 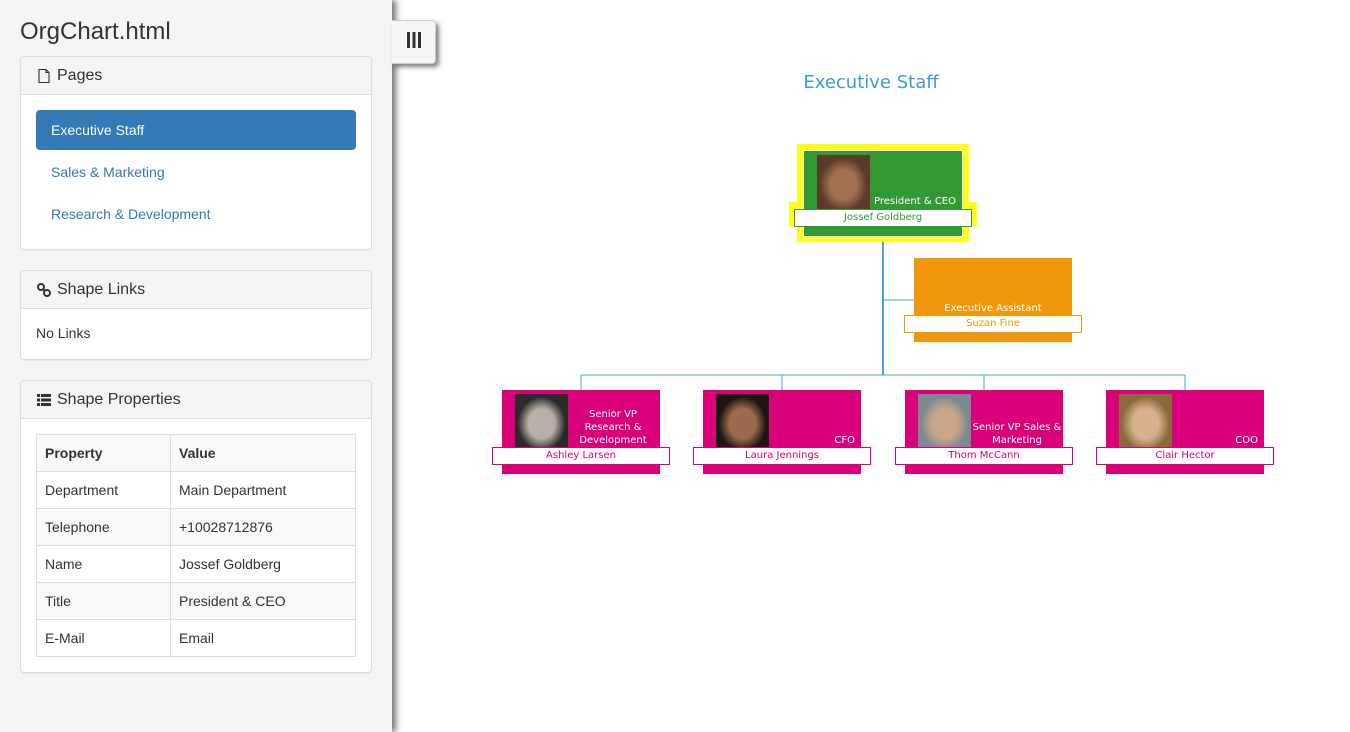 I want to click on table-header-row: Property Value, so click(x=196, y=453).